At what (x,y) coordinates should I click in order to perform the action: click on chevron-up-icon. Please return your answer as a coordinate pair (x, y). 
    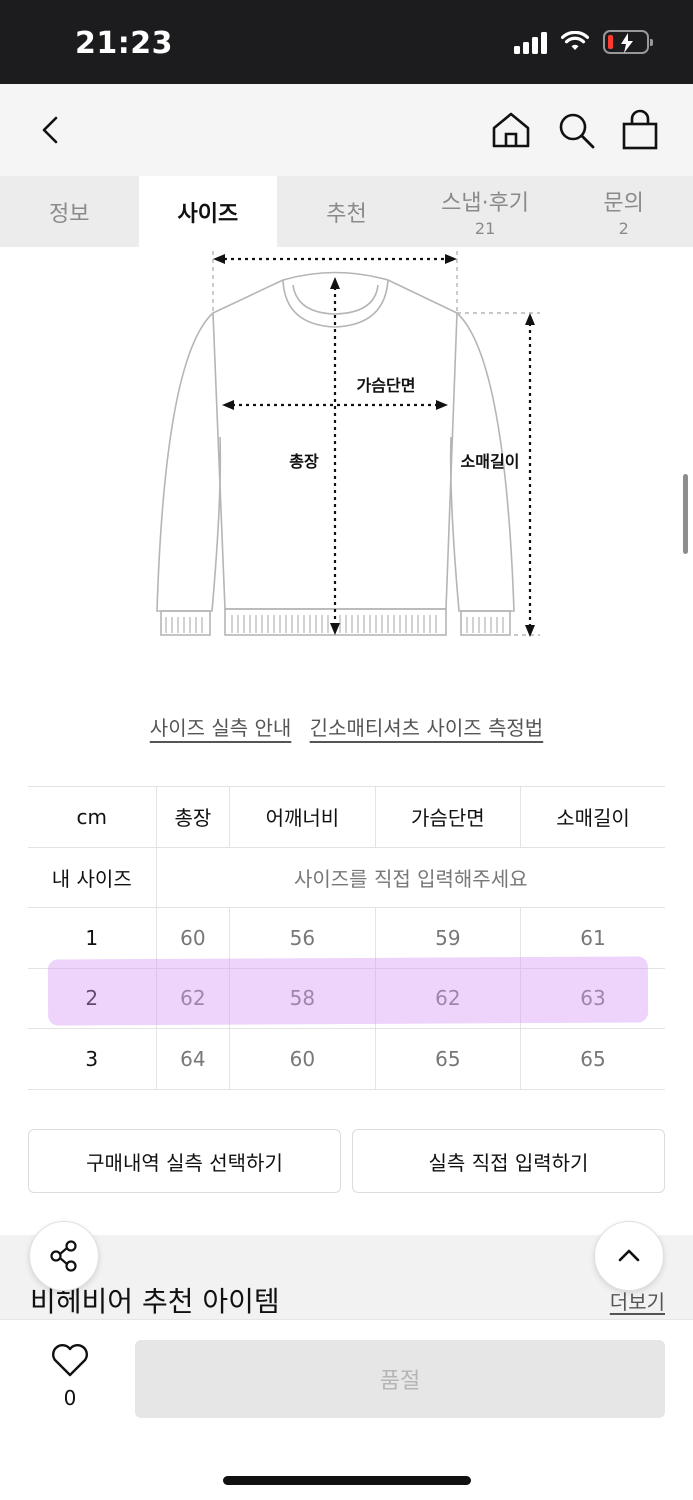
    Looking at the image, I should click on (629, 1255).